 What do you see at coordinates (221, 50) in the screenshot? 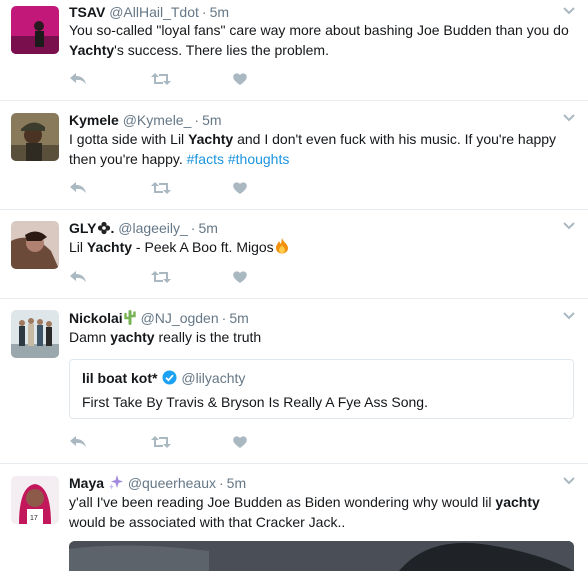
I see `tweet-text-part: 's success. There lies the problem.` at bounding box center [221, 50].